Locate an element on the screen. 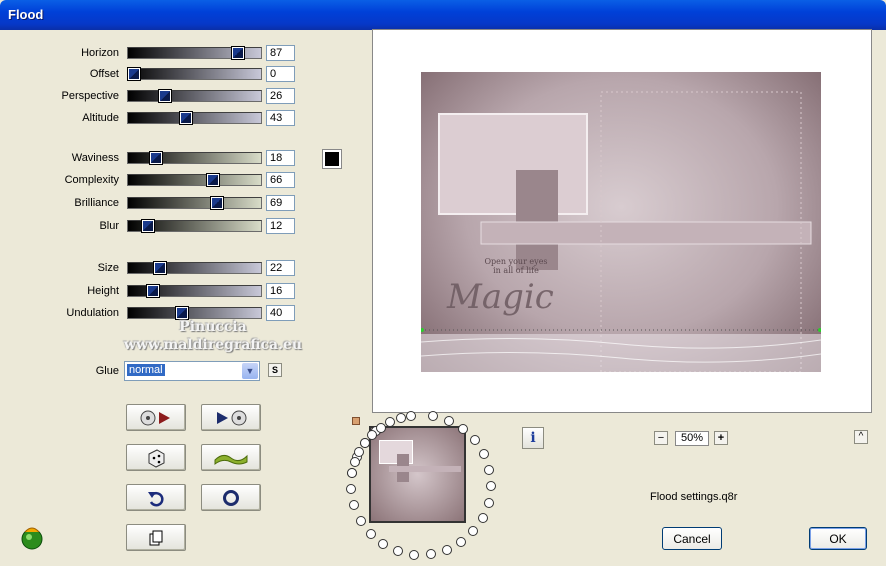  slider-label: Altitude is located at coordinates (100, 118).